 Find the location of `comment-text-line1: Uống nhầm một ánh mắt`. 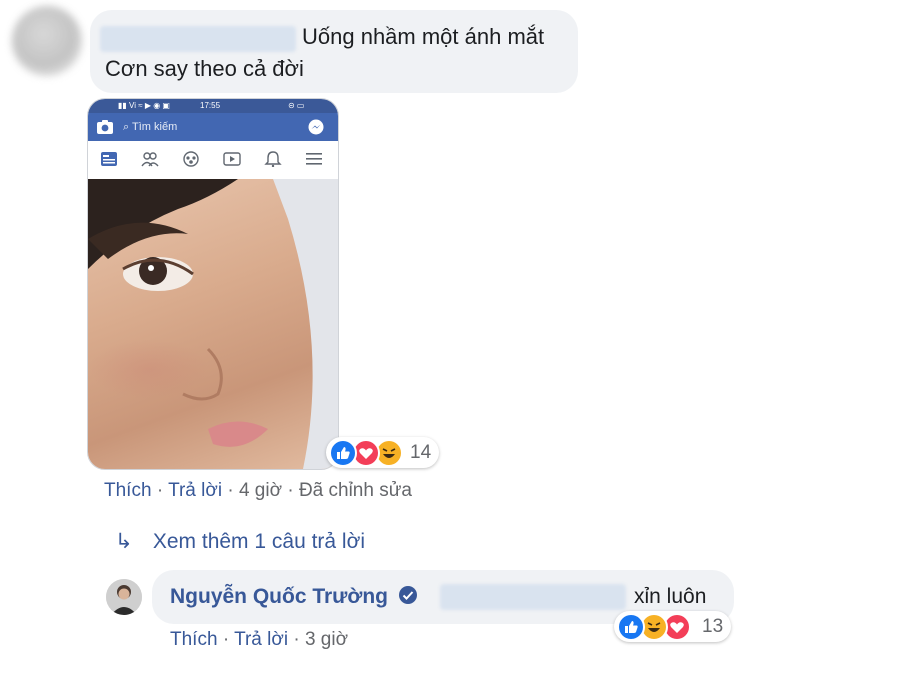

comment-text-line1: Uống nhầm một ánh mắt is located at coordinates (423, 36).